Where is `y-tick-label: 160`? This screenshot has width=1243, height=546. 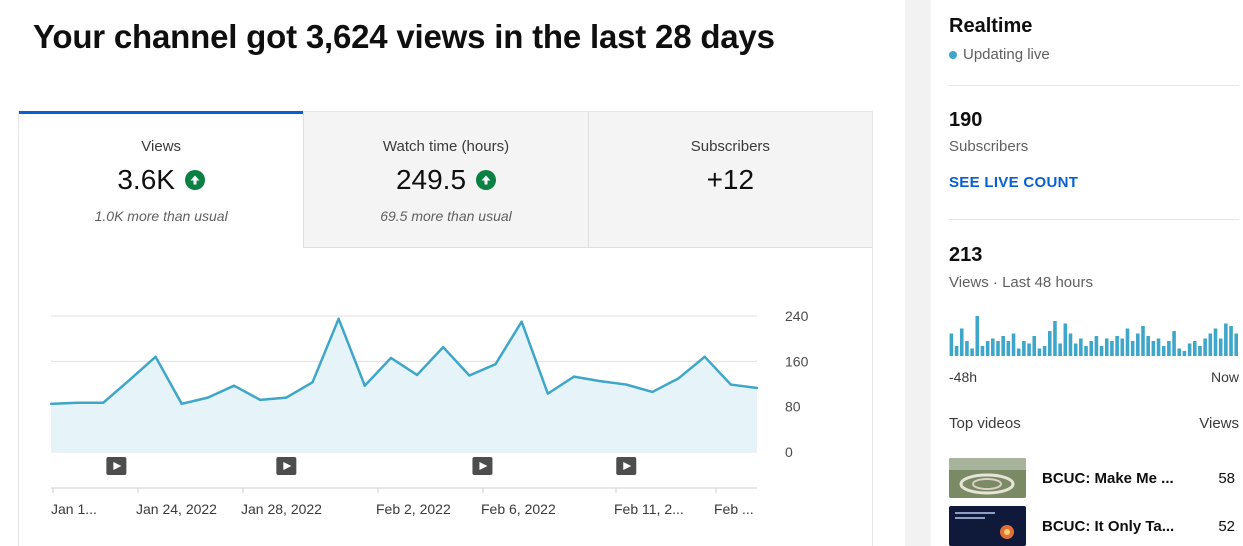 y-tick-label: 160 is located at coordinates (797, 361).